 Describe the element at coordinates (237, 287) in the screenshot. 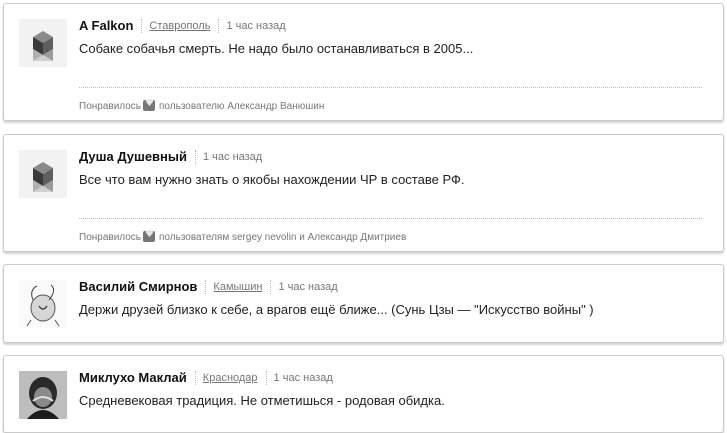

I see `author-city-link: Камышин` at that location.